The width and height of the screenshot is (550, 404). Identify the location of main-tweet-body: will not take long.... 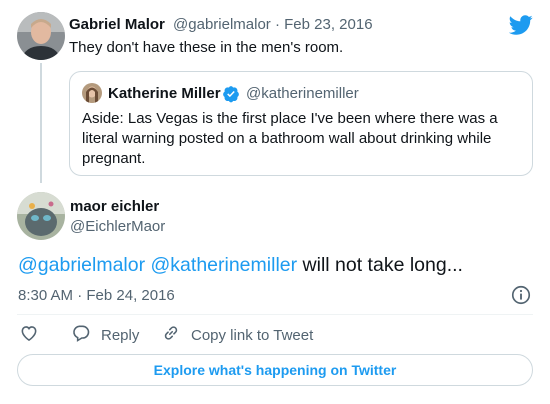
(382, 265).